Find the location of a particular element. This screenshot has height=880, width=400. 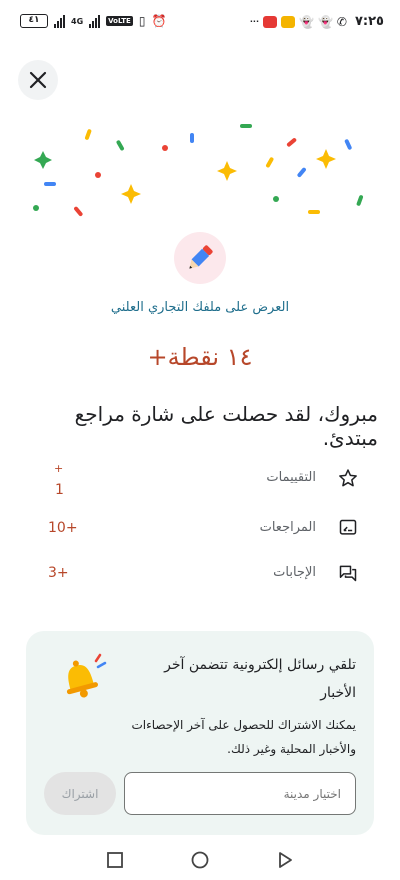

points-earned: +١٤ نقطة is located at coordinates (200, 357).